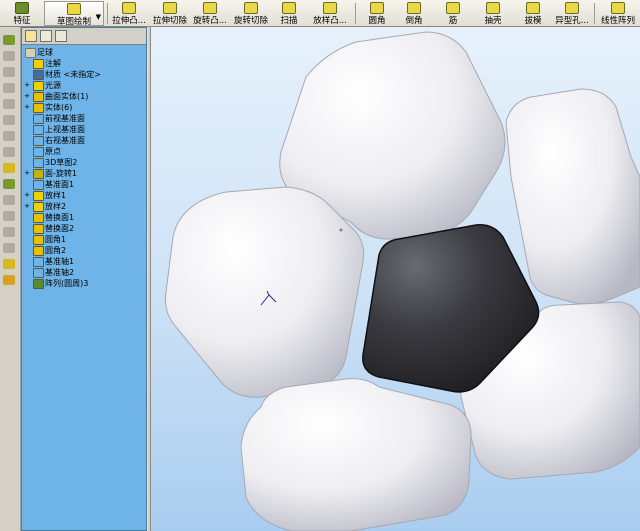 The height and width of the screenshot is (531, 640). I want to click on tree-item-label: 光源, so click(53, 85).